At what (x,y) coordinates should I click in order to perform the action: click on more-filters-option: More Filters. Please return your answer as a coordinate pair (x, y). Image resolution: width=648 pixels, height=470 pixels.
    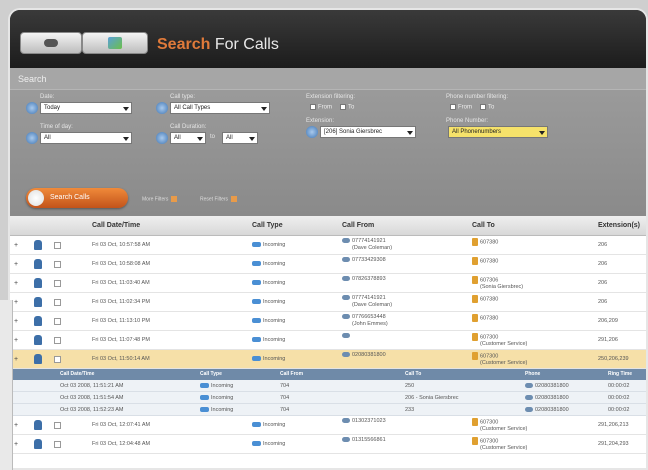
    Looking at the image, I should click on (160, 199).